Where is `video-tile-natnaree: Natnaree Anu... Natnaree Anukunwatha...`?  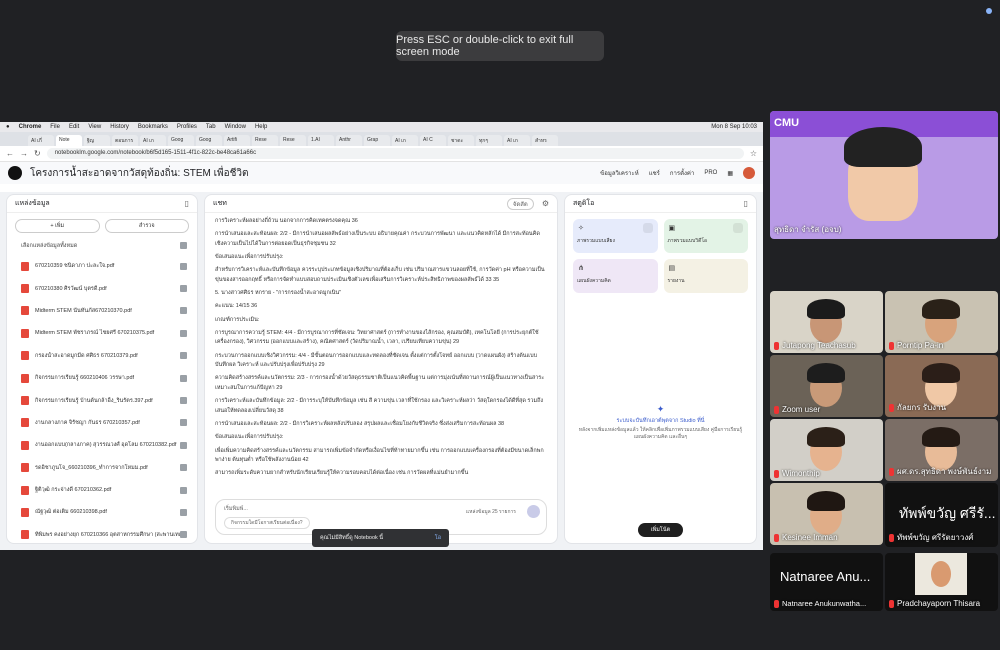
video-tile-natnaree: Natnaree Anu... Natnaree Anukunwatha... is located at coordinates (826, 582).